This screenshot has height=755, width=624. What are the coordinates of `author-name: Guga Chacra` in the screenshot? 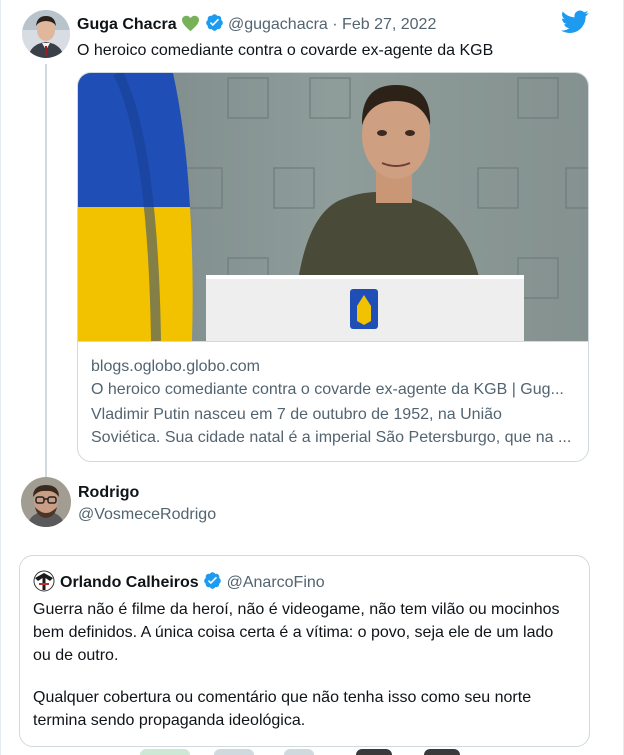 It's located at (127, 24).